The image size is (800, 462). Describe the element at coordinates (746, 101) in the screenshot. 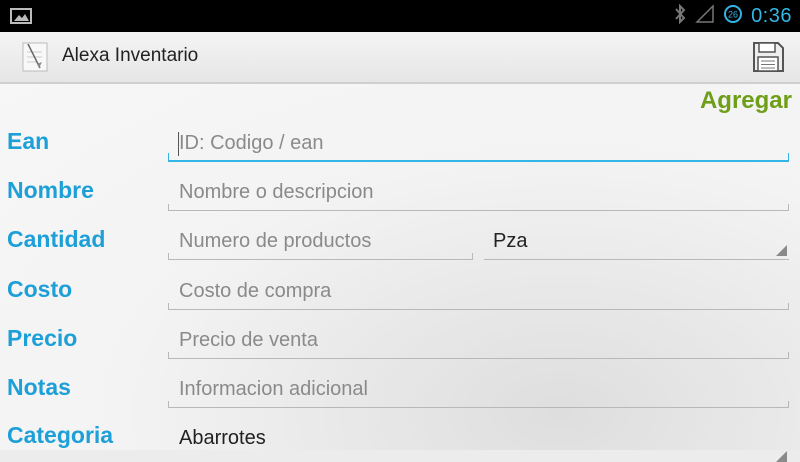

I see `agregar-button: Agregar` at that location.